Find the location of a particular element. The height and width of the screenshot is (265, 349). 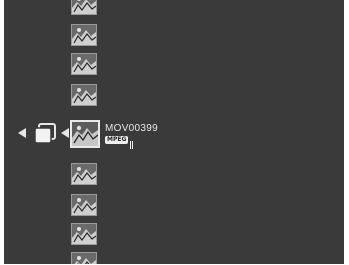

format-row: MPEG is located at coordinates (119, 142).